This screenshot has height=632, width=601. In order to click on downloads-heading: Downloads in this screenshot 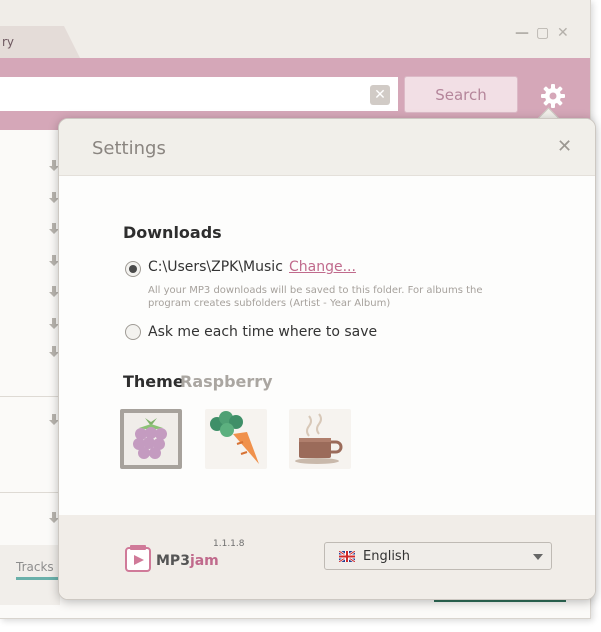, I will do `click(172, 232)`.